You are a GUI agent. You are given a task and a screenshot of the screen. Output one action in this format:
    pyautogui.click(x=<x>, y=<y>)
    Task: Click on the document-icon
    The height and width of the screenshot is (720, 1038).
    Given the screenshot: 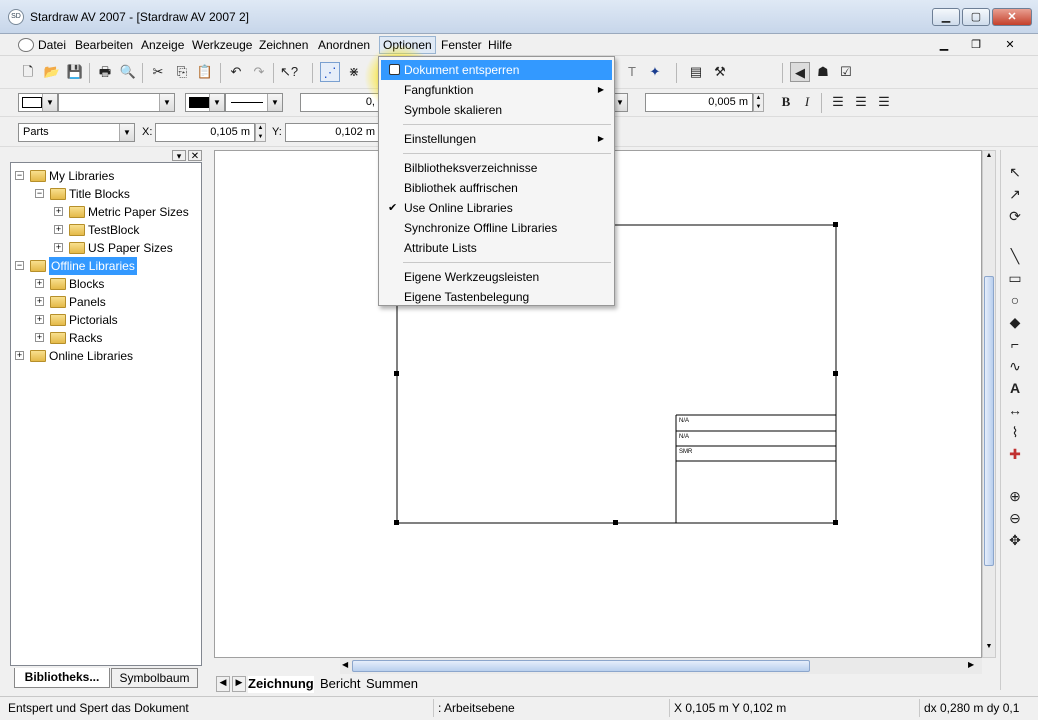 What is the action you would take?
    pyautogui.click(x=26, y=45)
    